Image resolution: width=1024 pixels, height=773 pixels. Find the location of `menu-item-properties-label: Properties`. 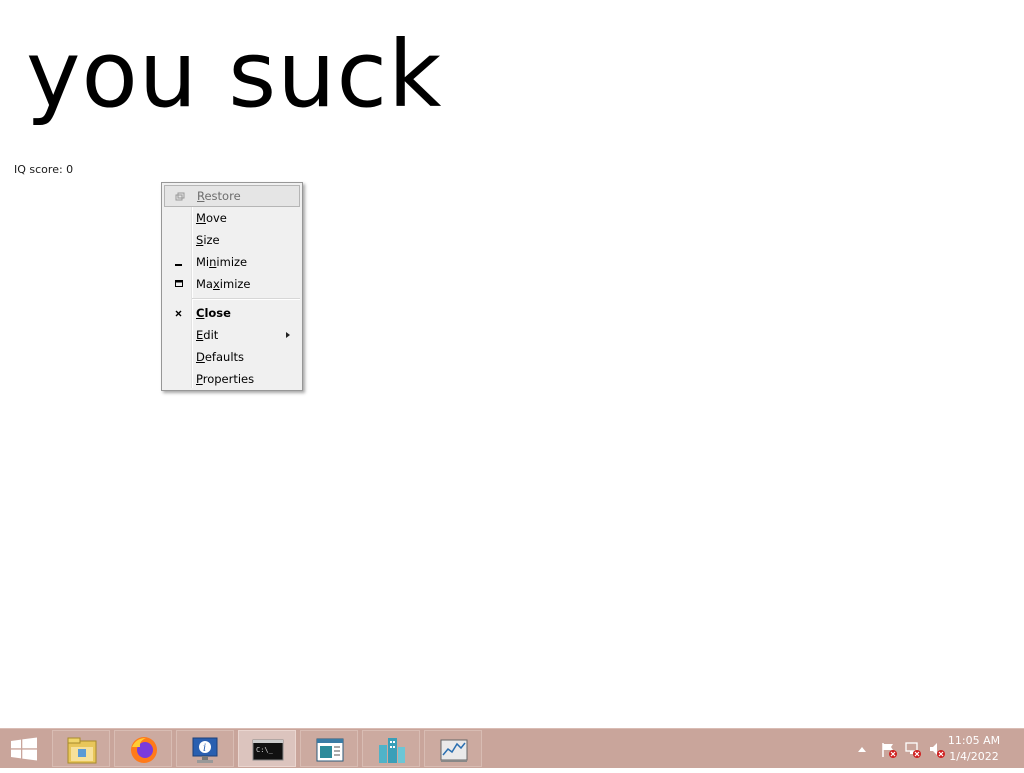

menu-item-properties-label: Properties is located at coordinates (225, 379).